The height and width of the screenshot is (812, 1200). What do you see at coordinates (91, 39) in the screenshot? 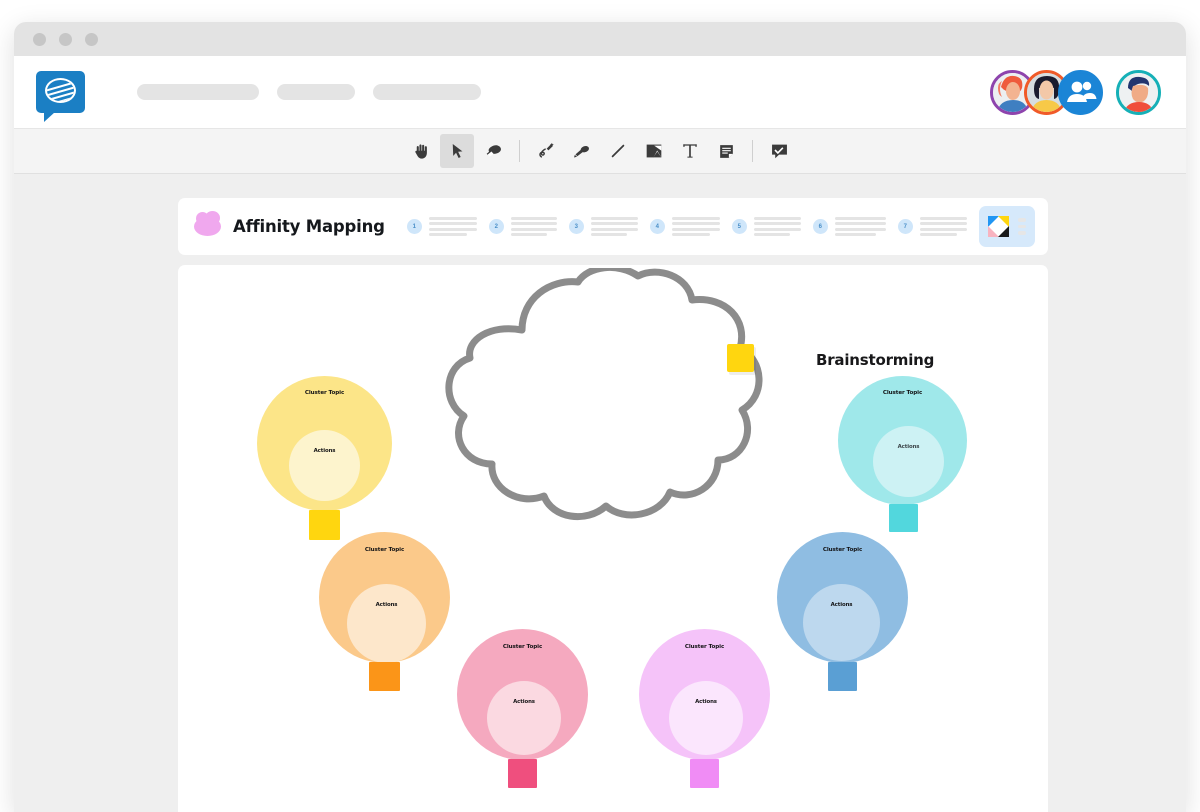
I see `maximize-window-button` at bounding box center [91, 39].